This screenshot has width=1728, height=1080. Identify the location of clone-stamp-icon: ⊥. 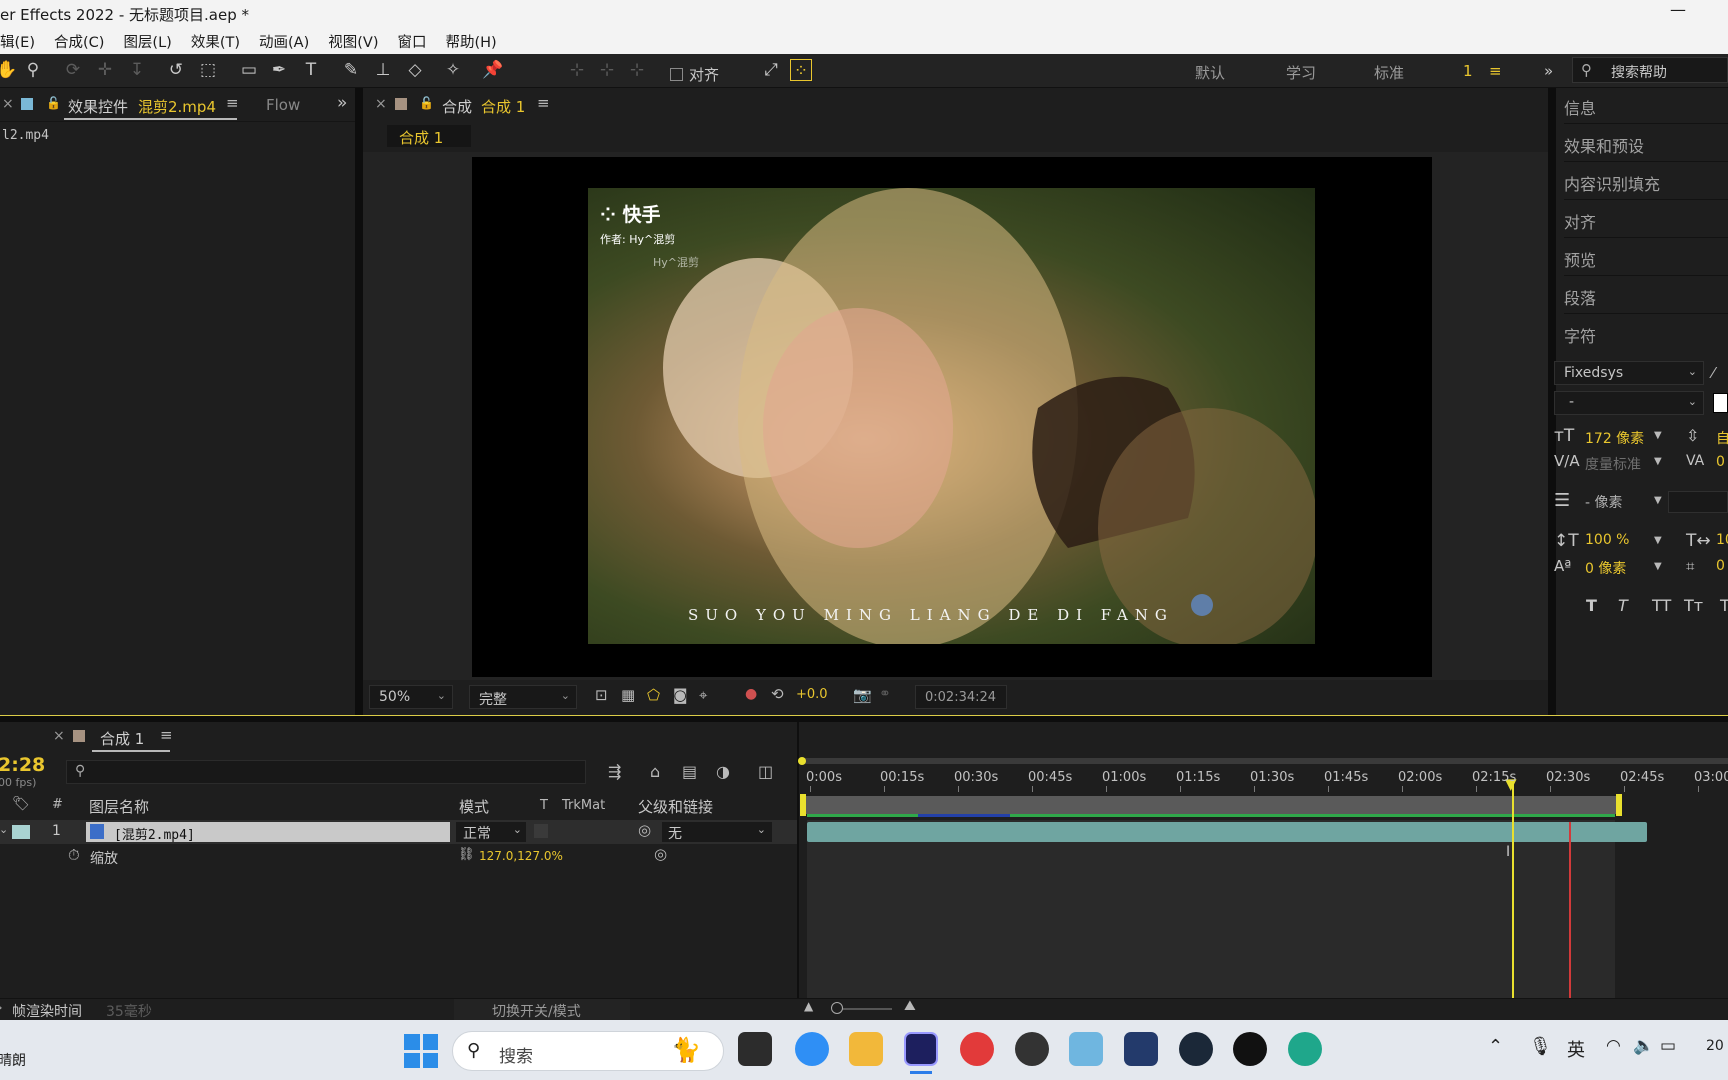
(383, 70).